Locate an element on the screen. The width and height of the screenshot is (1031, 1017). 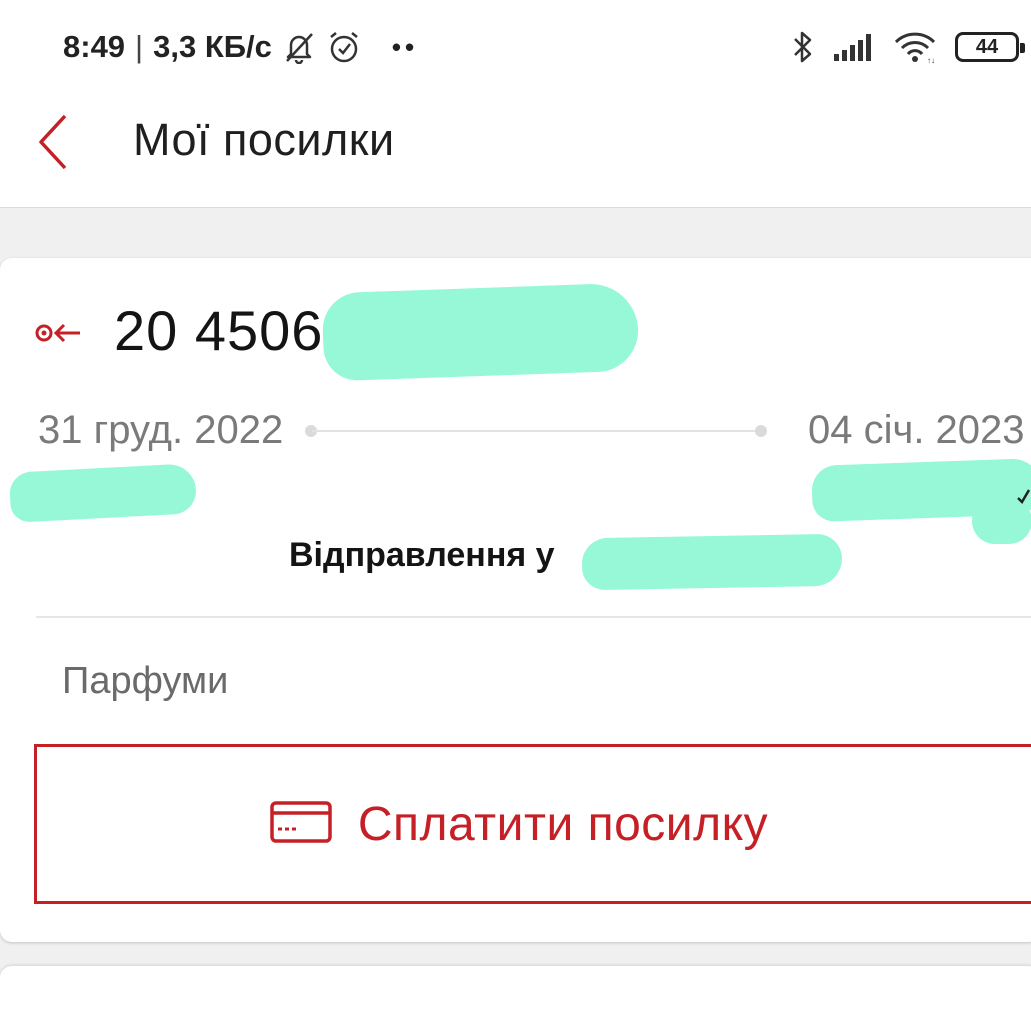
page-title: Мої посилки is located at coordinates (264, 139).